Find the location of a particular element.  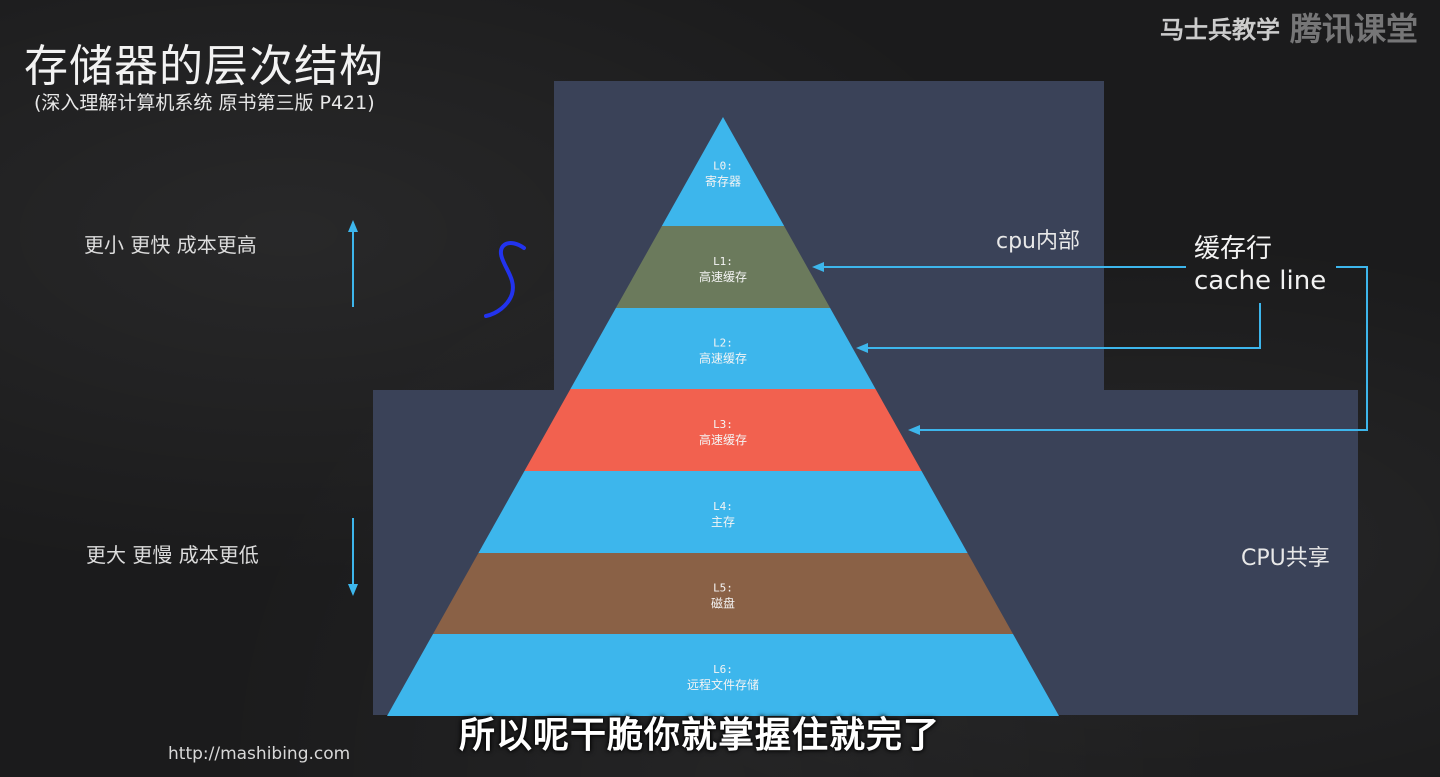

pyramid-level-id: L3: is located at coordinates (723, 424).